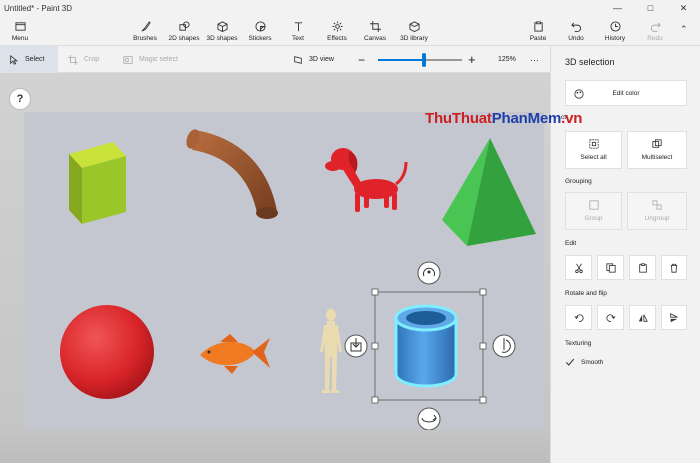 Image resolution: width=700 pixels, height=463 pixels. What do you see at coordinates (361, 59) in the screenshot?
I see `zoom-out-button: −` at bounding box center [361, 59].